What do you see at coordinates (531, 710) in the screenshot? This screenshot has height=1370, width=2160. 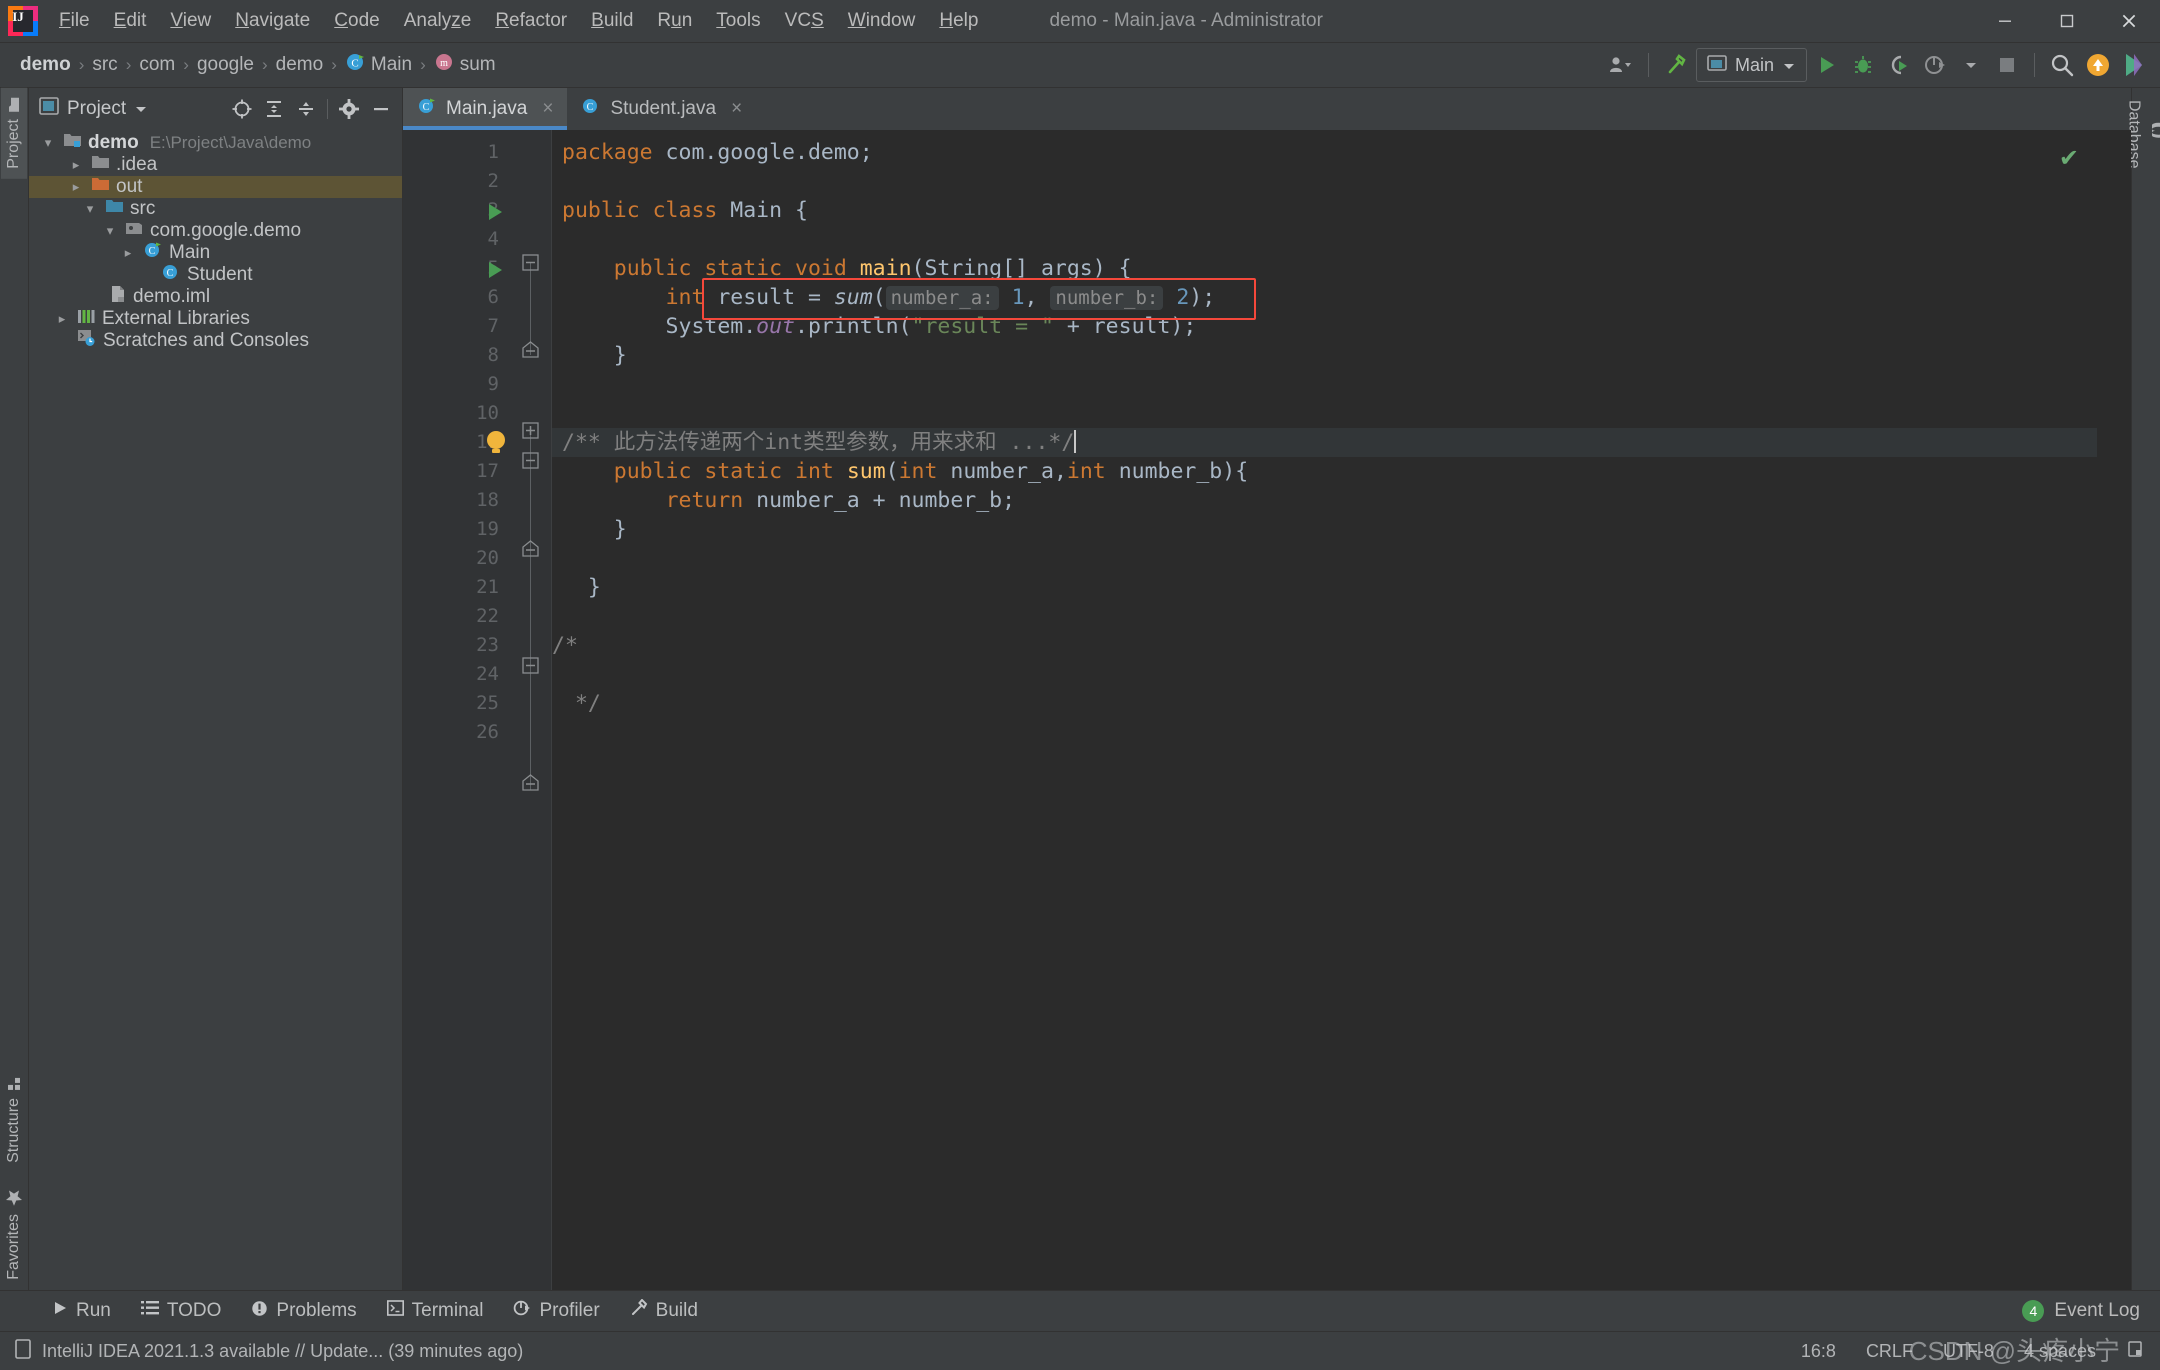 I see `code-folding-gutter` at bounding box center [531, 710].